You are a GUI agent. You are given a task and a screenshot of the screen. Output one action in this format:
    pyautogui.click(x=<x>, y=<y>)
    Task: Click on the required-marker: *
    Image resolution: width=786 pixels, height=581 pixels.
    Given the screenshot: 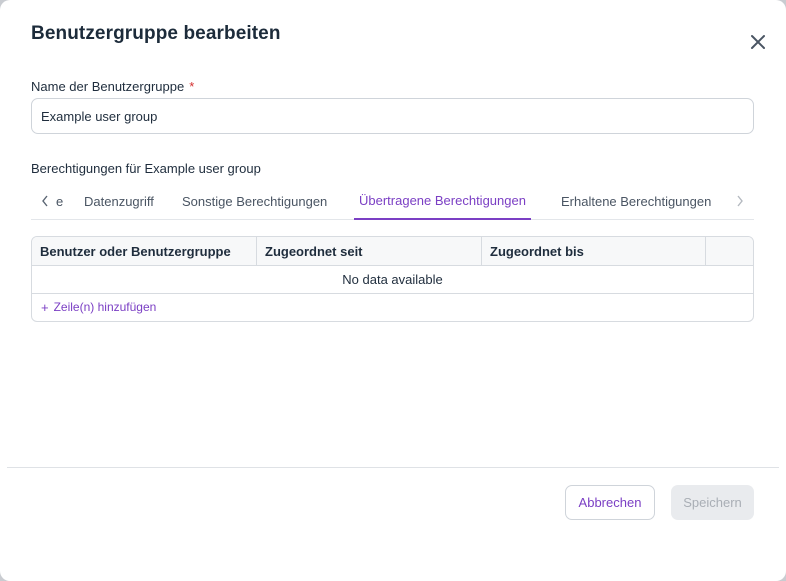 What is the action you would take?
    pyautogui.click(x=192, y=86)
    